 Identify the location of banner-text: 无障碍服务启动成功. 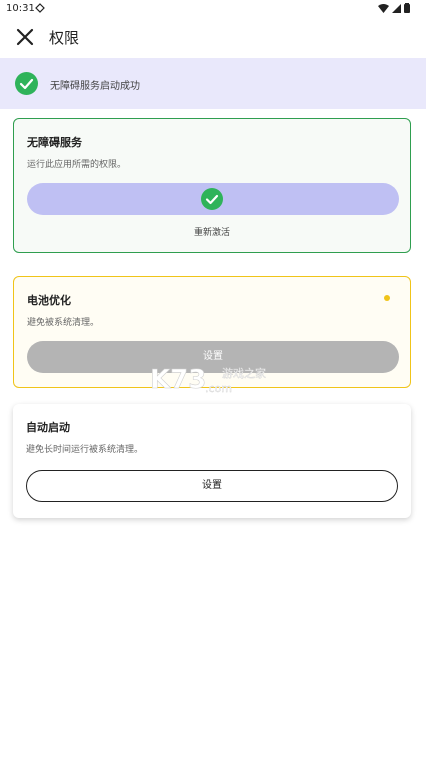
(95, 86).